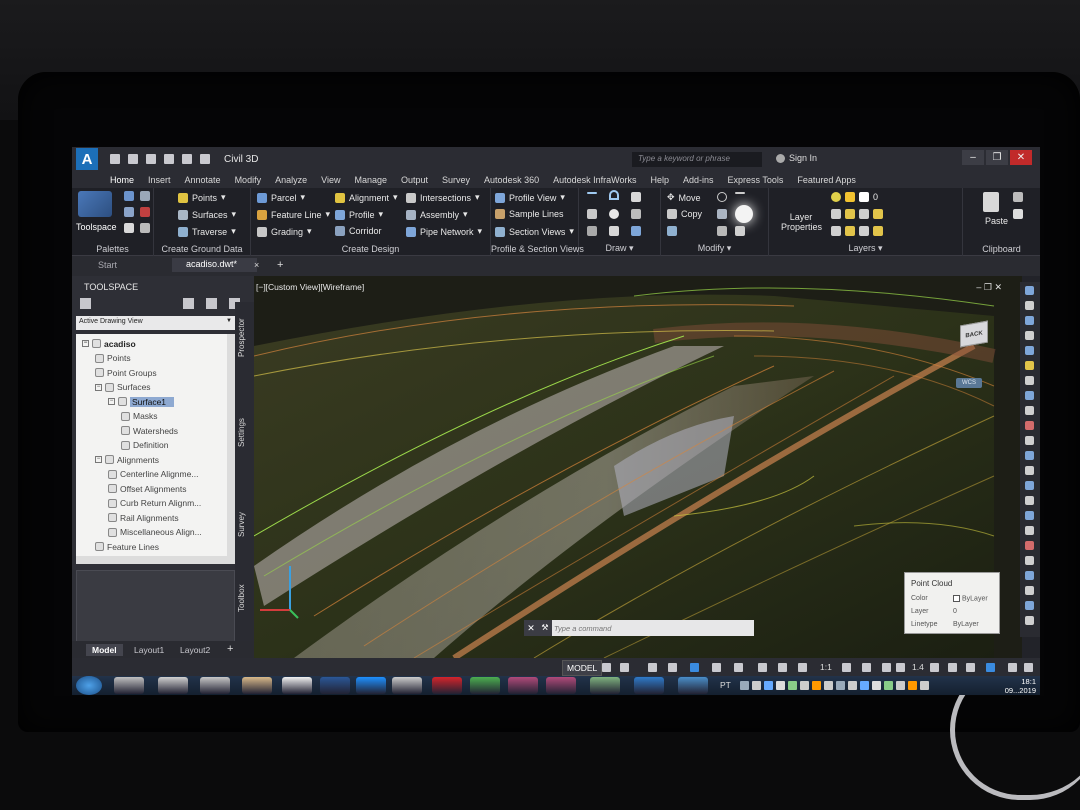 The image size is (1080, 810). Describe the element at coordinates (414, 180) in the screenshot. I see `tab-output: Output` at that location.